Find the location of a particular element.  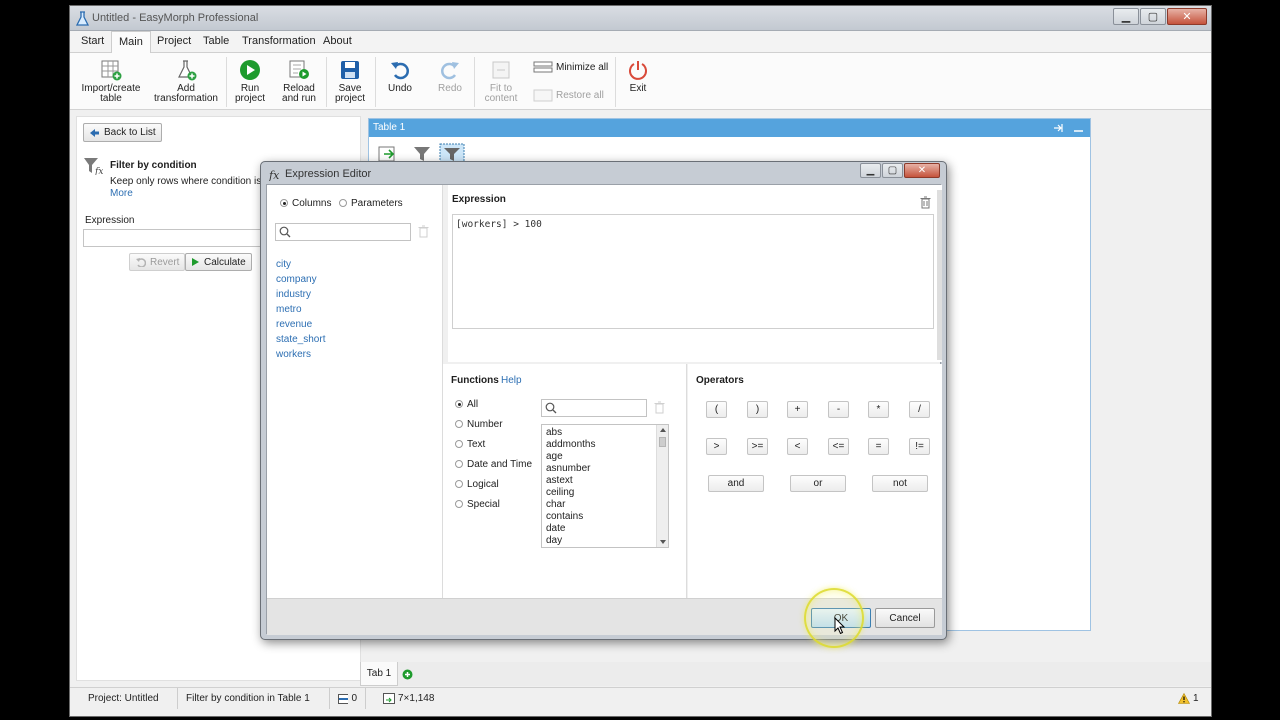

scroll-up-icon is located at coordinates (663, 430).